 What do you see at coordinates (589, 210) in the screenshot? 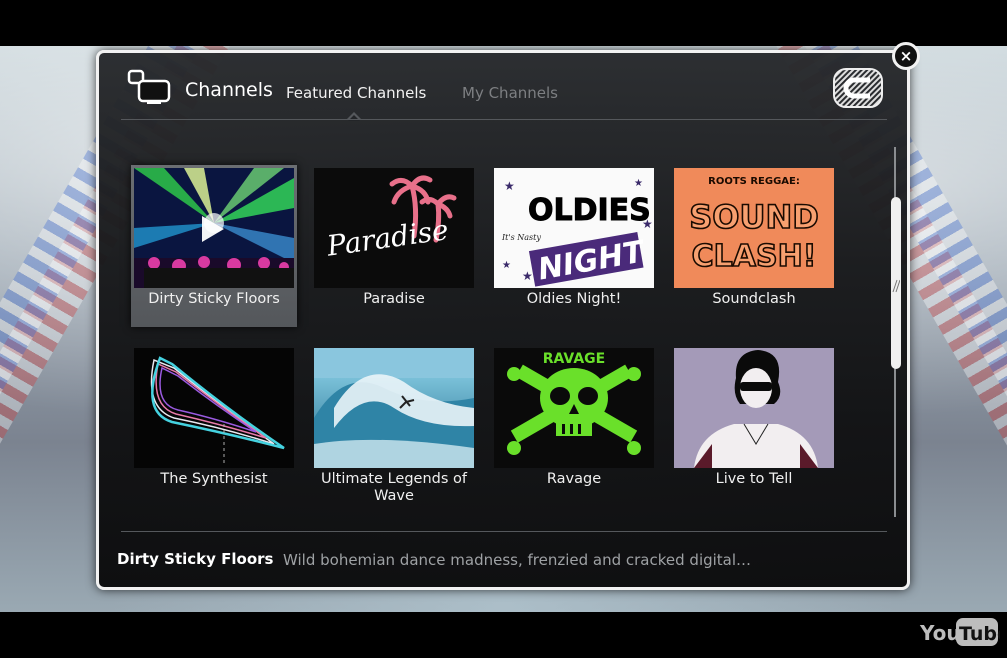
I see `thumb-title-top: OLDIES` at bounding box center [589, 210].